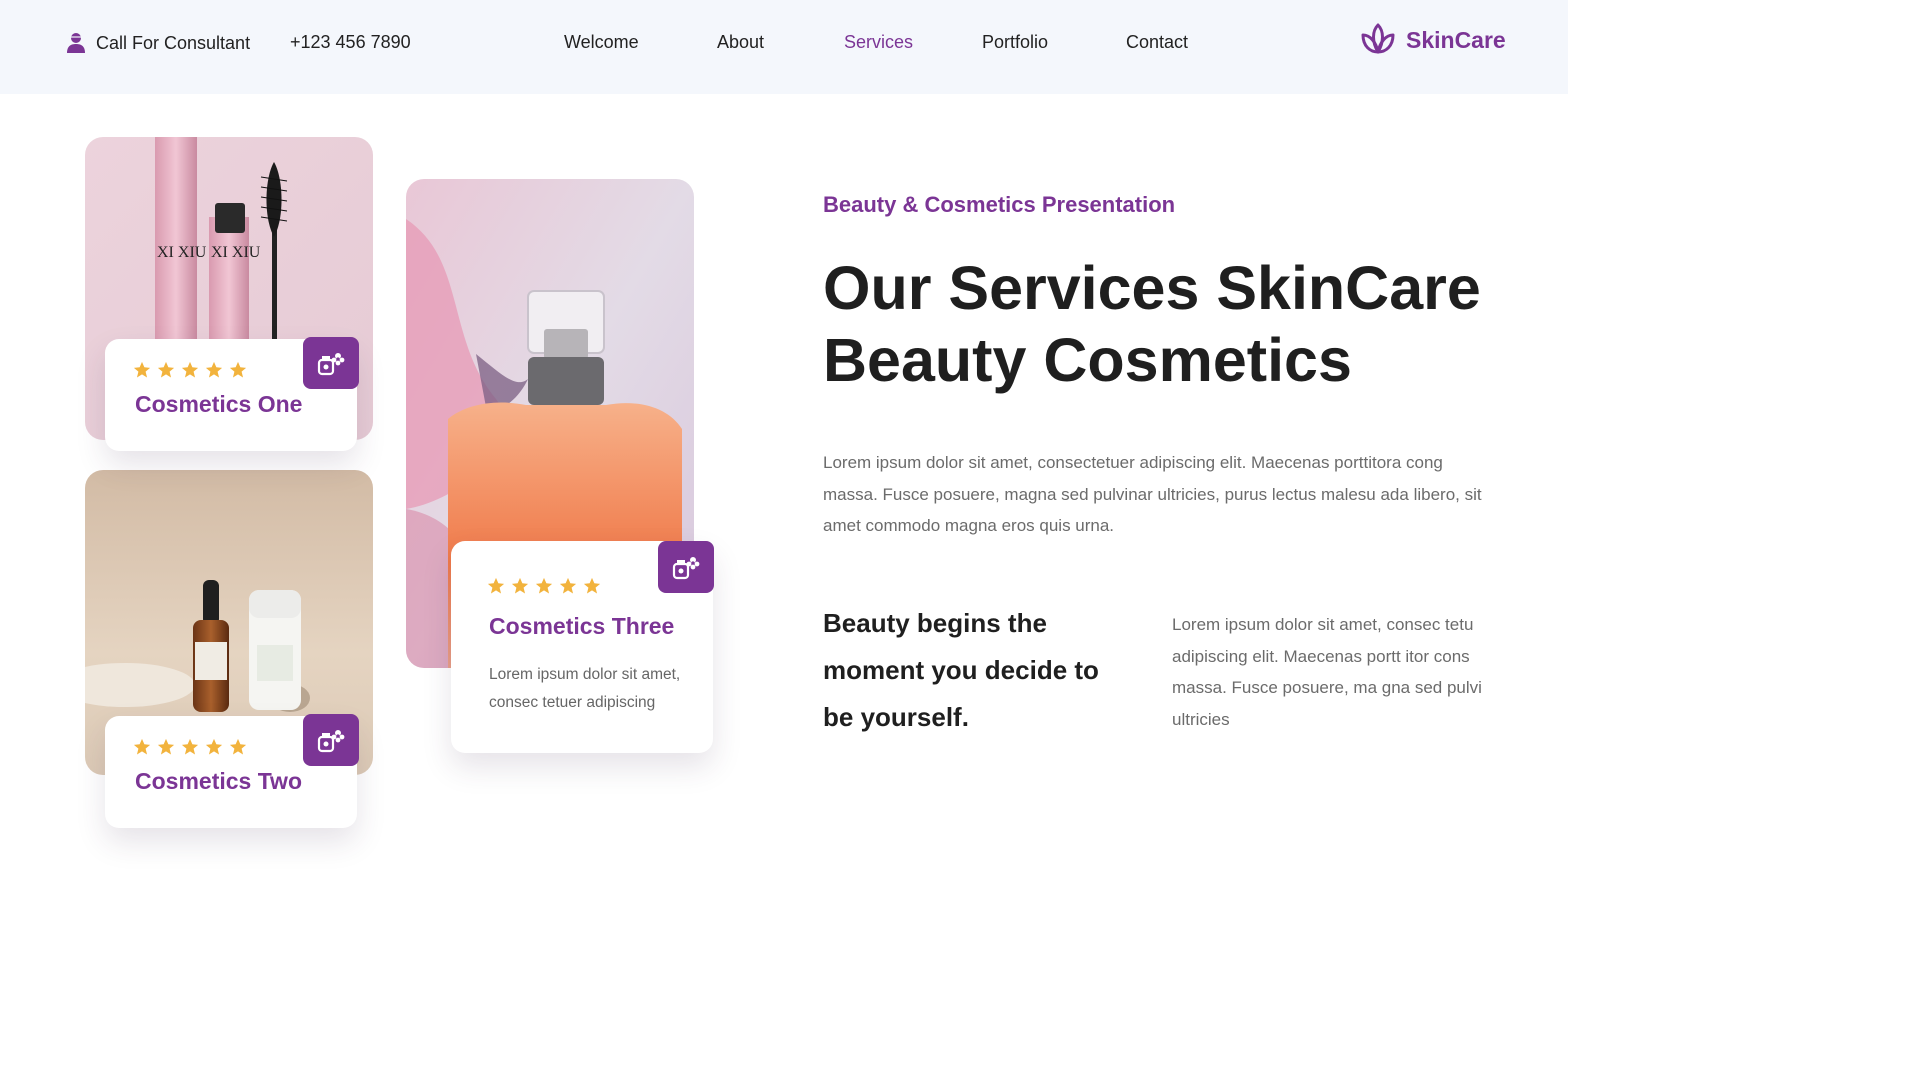 The width and height of the screenshot is (1920, 1080). I want to click on card-title: Cosmetics Two, so click(218, 781).